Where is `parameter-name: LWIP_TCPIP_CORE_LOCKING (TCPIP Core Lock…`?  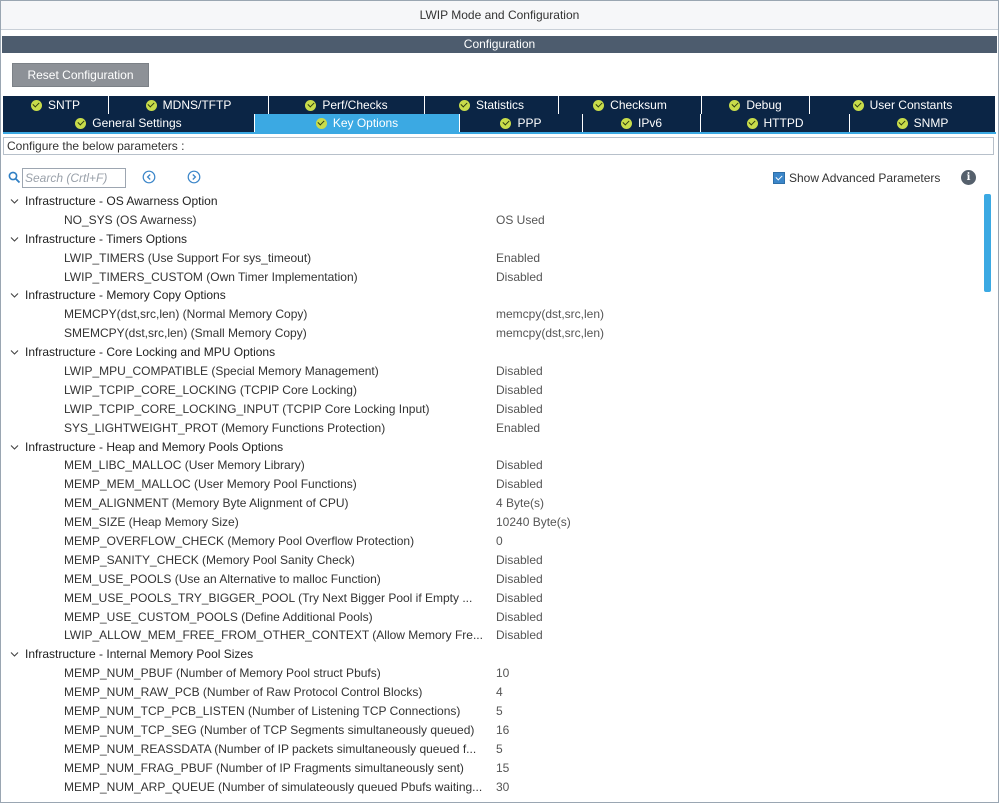
parameter-name: LWIP_TCPIP_CORE_LOCKING (TCPIP Core Lock… is located at coordinates (278, 390).